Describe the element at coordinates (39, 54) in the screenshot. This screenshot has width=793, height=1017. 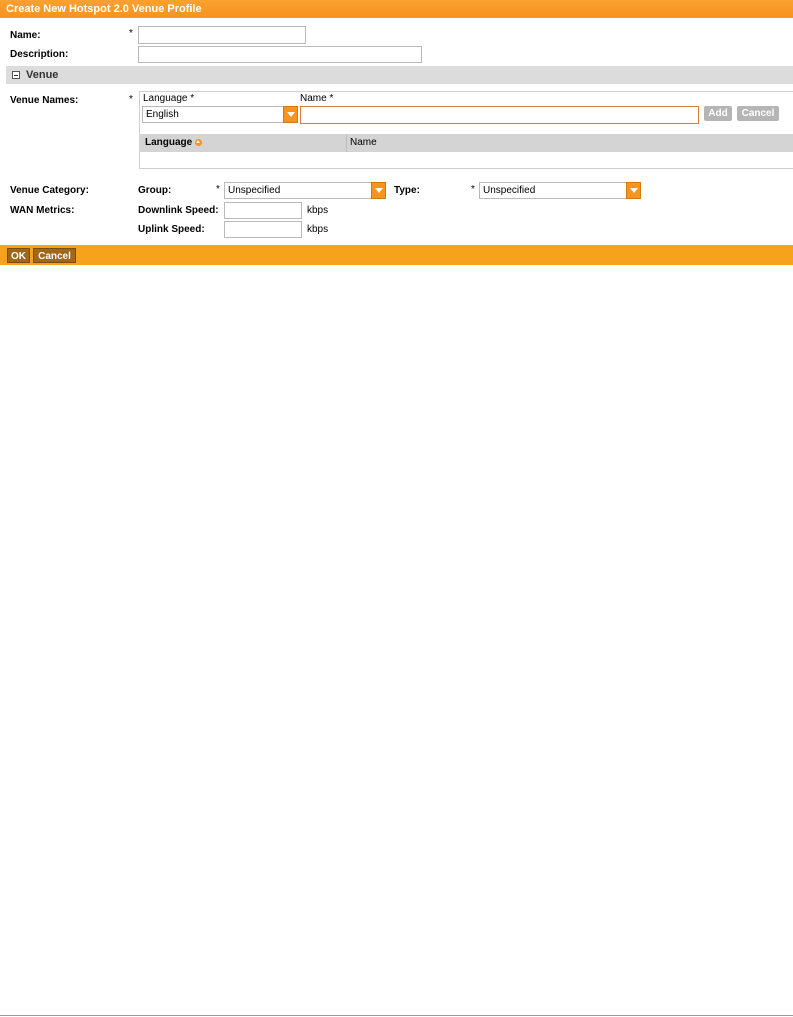
I see `description-label: Description:` at that location.